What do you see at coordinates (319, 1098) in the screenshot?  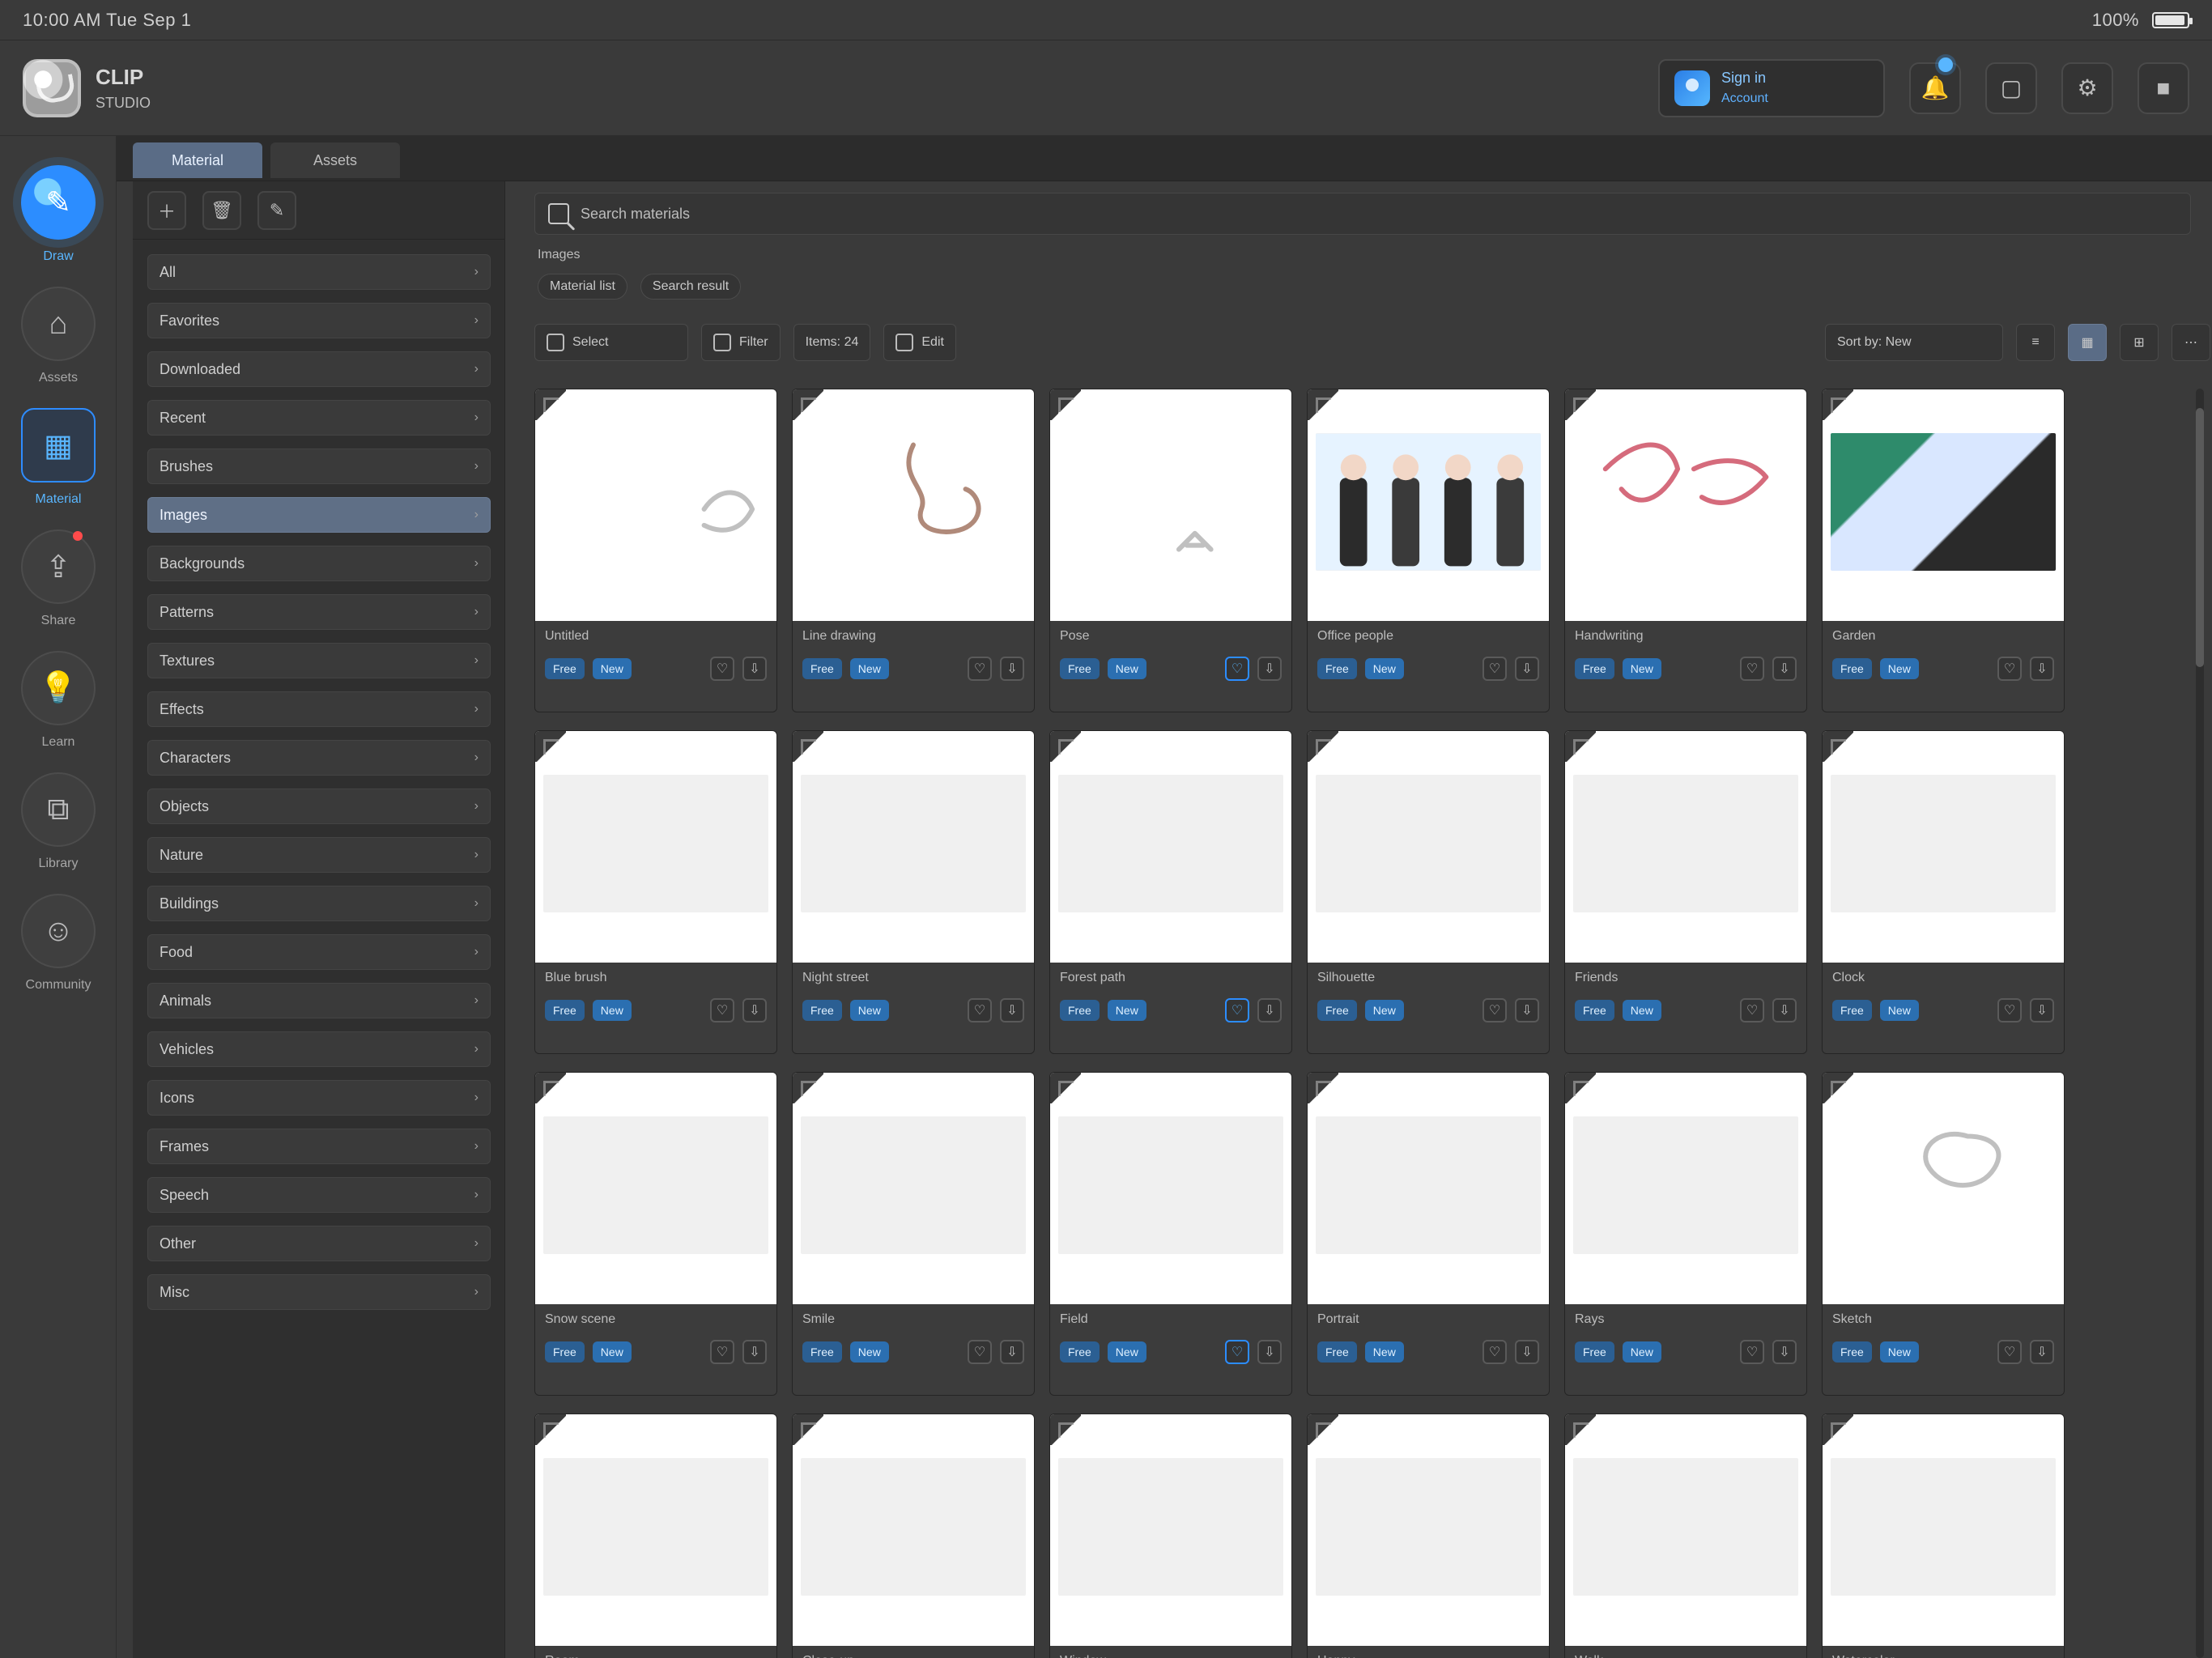 I see `folder-item: Icons ›` at bounding box center [319, 1098].